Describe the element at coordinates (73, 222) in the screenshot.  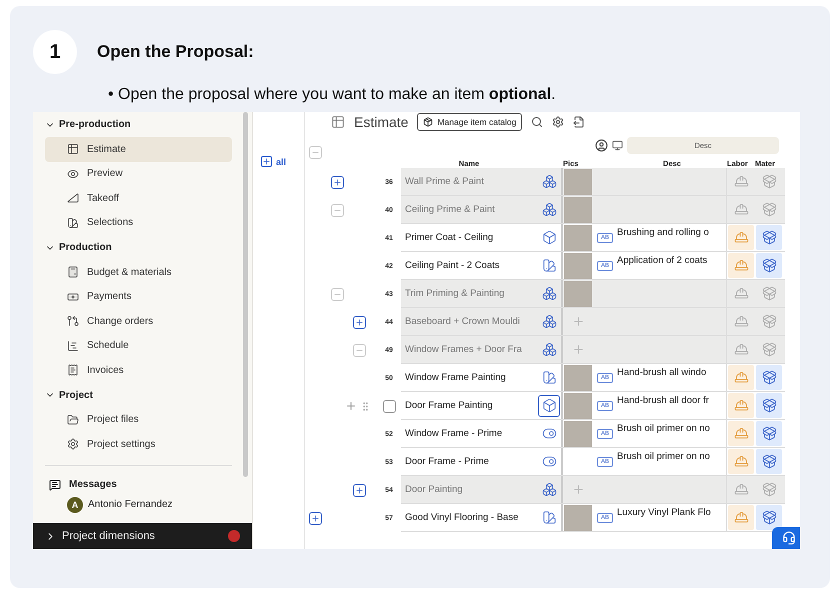
I see `swatch-icon` at that location.